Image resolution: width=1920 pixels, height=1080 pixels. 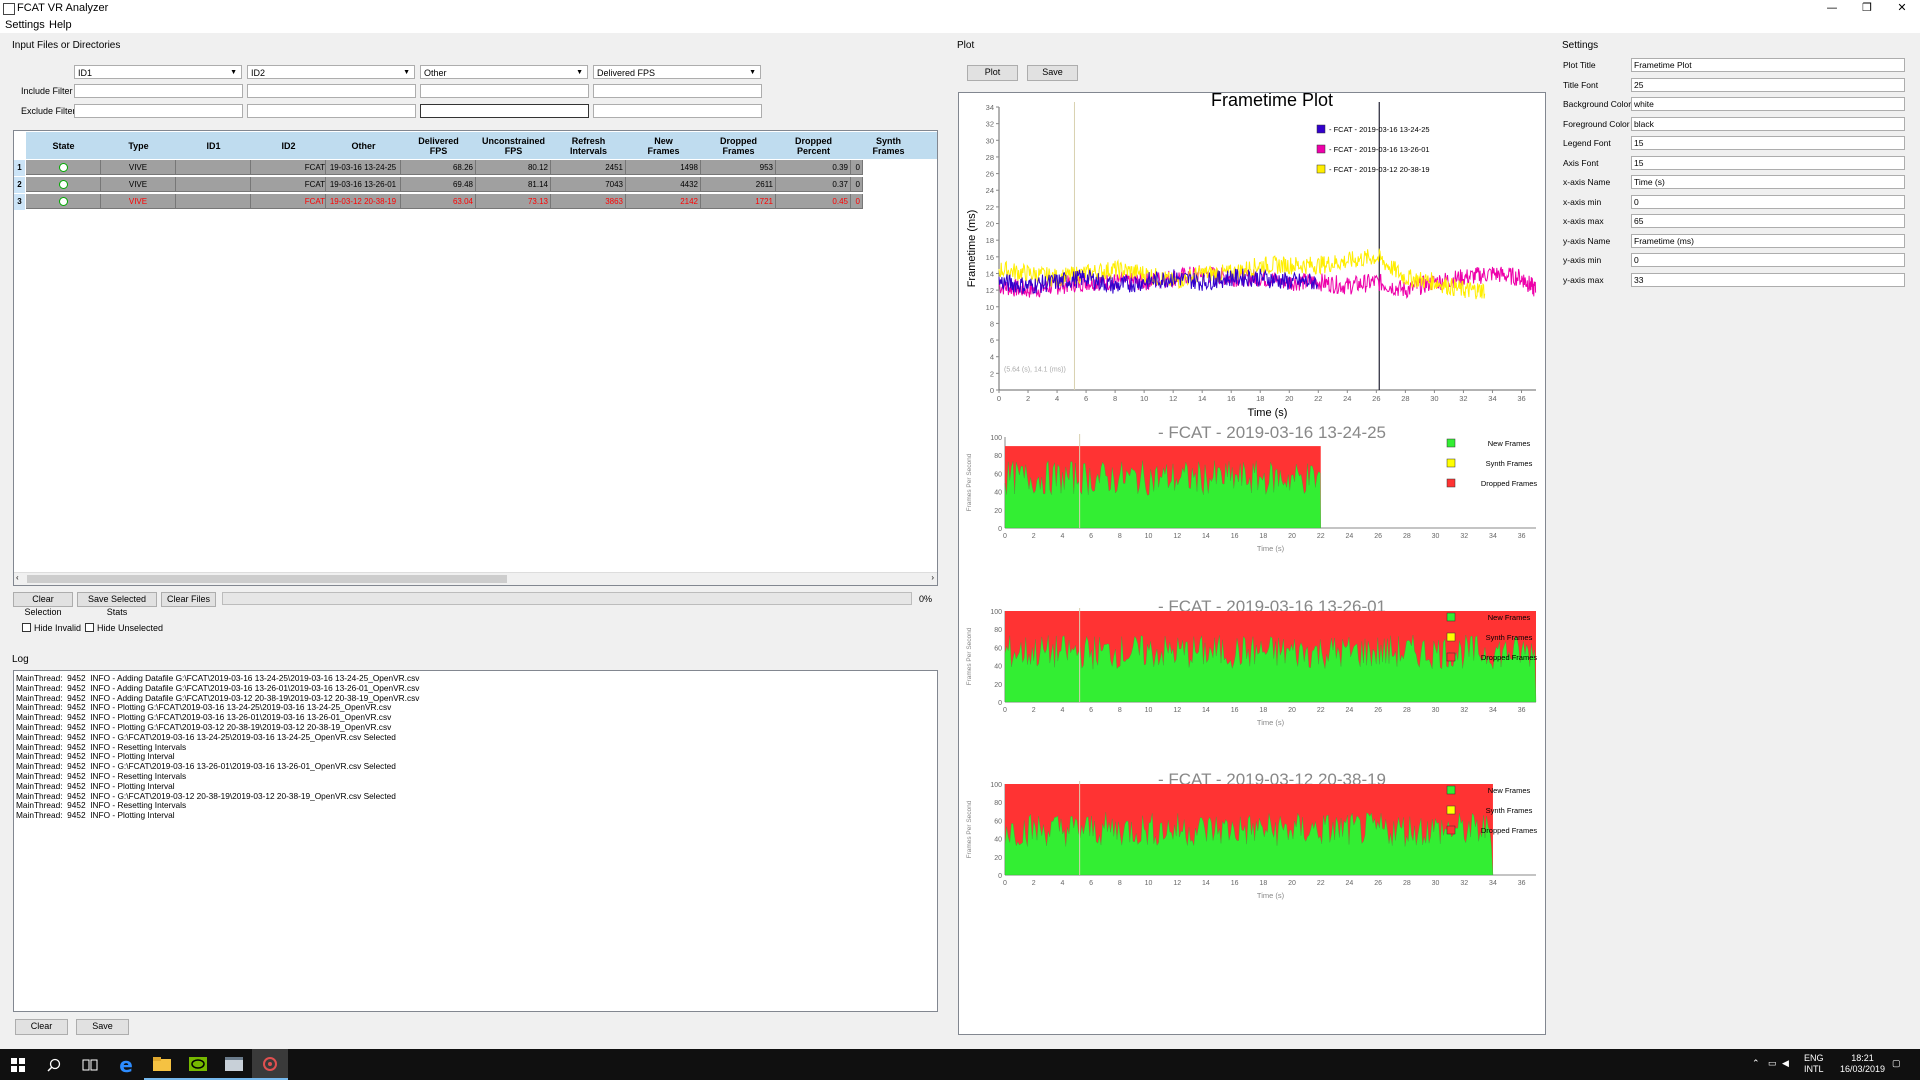 I want to click on setting-input: Frametime (ms), so click(x=1768, y=240).